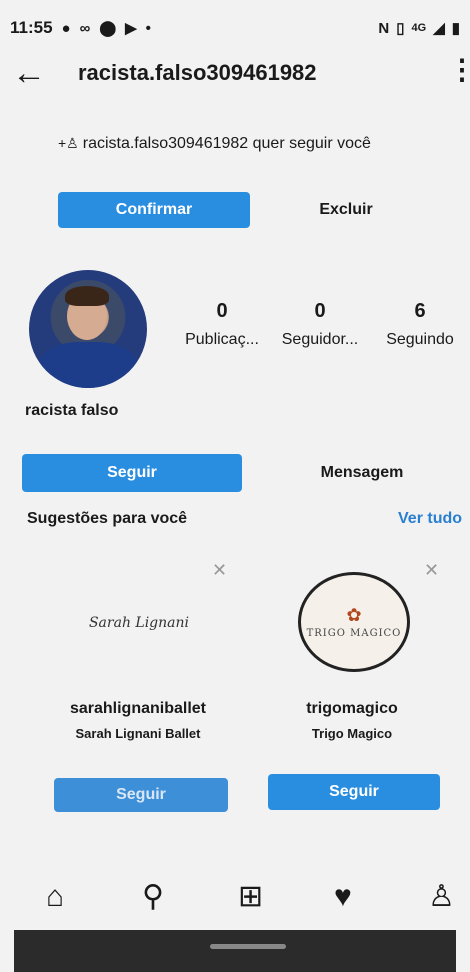  Describe the element at coordinates (320, 311) in the screenshot. I see `stat-followers-value: 0` at that location.